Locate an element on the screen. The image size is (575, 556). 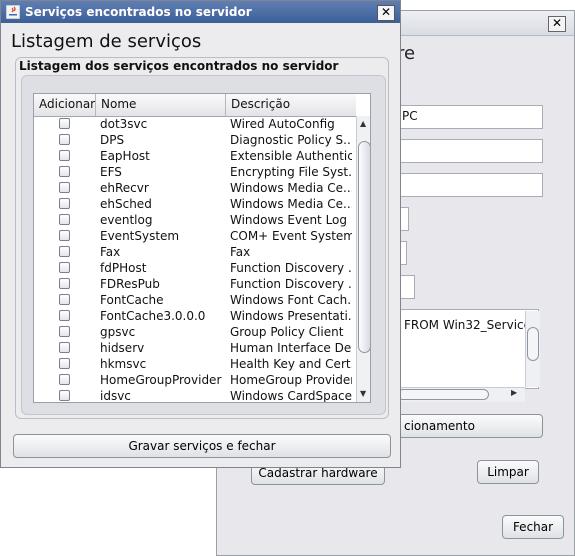
column-header-add: Adicionar is located at coordinates (67, 104).